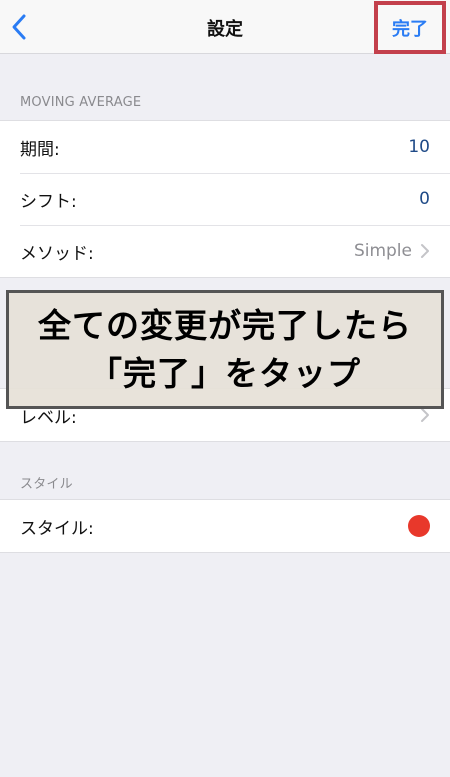 Image resolution: width=450 pixels, height=777 pixels. Describe the element at coordinates (46, 484) in the screenshot. I see `section-header-style: スタイル` at that location.